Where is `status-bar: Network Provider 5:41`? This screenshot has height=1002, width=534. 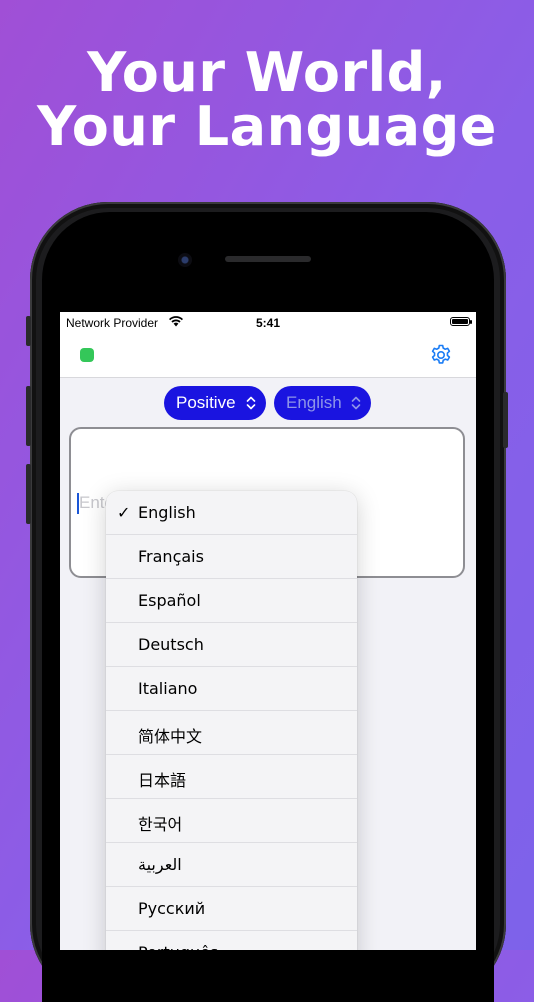
status-bar: Network Provider 5:41 is located at coordinates (268, 323).